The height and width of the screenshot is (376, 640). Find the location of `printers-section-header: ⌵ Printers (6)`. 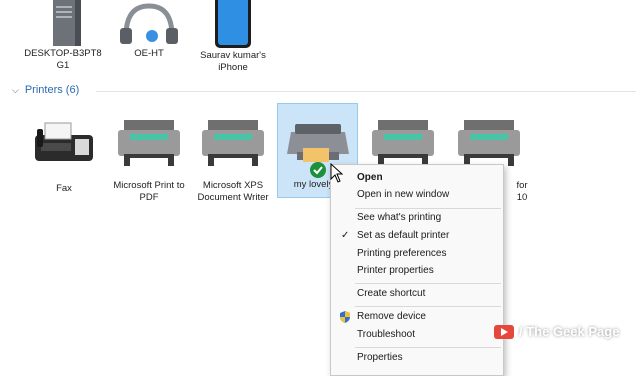

printers-section-header: ⌵ Printers (6) is located at coordinates (45, 90).